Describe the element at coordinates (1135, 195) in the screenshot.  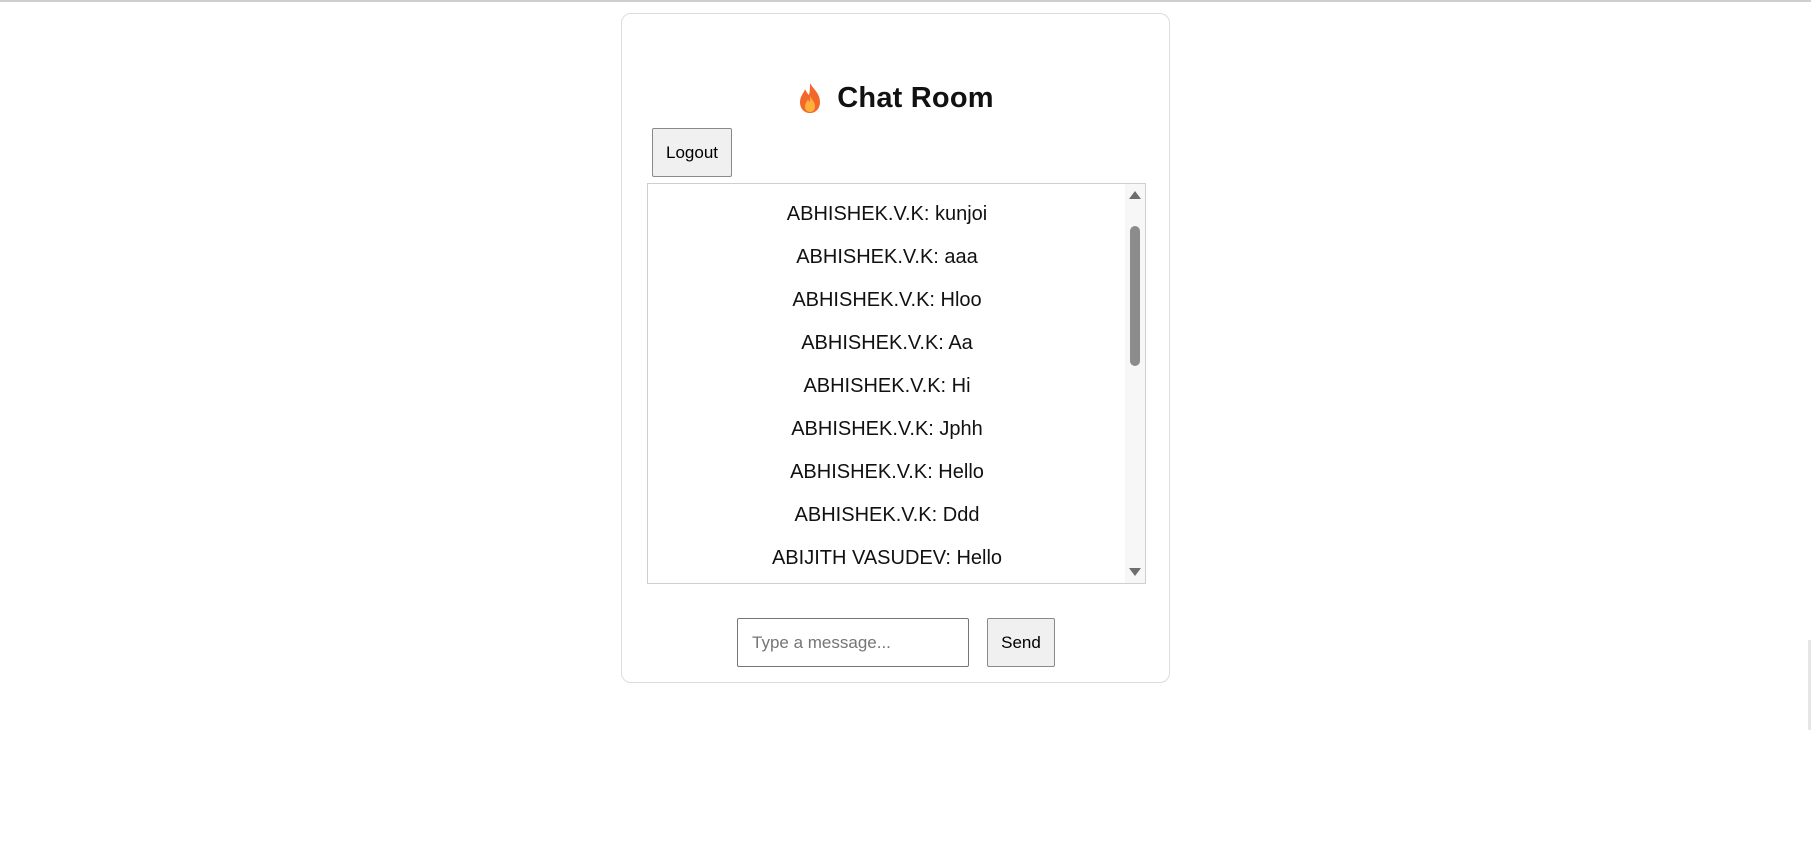
I see `scroll-up-arrow-icon` at that location.